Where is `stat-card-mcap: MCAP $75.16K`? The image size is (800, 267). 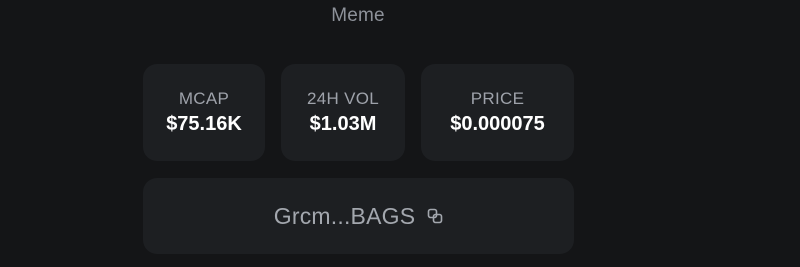 stat-card-mcap: MCAP $75.16K is located at coordinates (204, 112).